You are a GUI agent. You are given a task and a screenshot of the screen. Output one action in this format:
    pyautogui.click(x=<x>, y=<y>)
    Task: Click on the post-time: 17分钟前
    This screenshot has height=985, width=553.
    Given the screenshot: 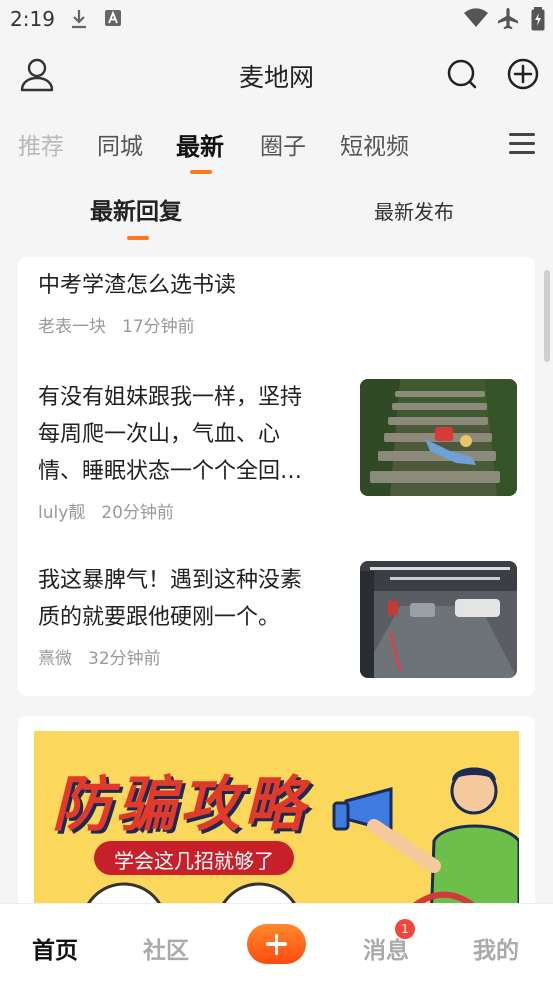 What is the action you would take?
    pyautogui.click(x=158, y=327)
    